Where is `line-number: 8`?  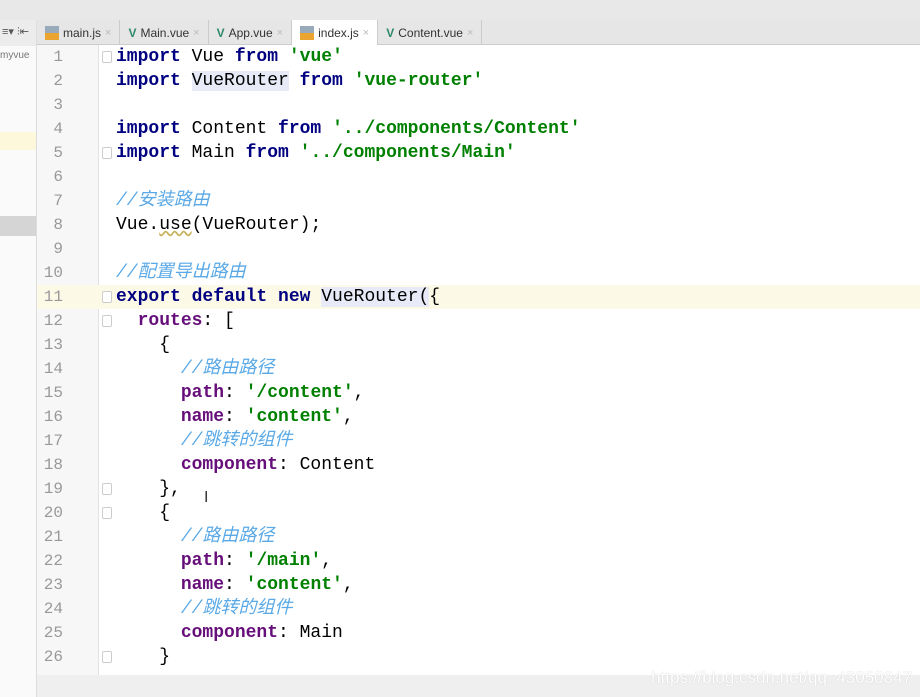
line-number: 8 is located at coordinates (58, 225).